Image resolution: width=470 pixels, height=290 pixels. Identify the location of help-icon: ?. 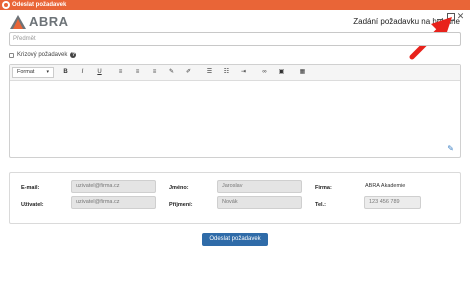
(73, 55).